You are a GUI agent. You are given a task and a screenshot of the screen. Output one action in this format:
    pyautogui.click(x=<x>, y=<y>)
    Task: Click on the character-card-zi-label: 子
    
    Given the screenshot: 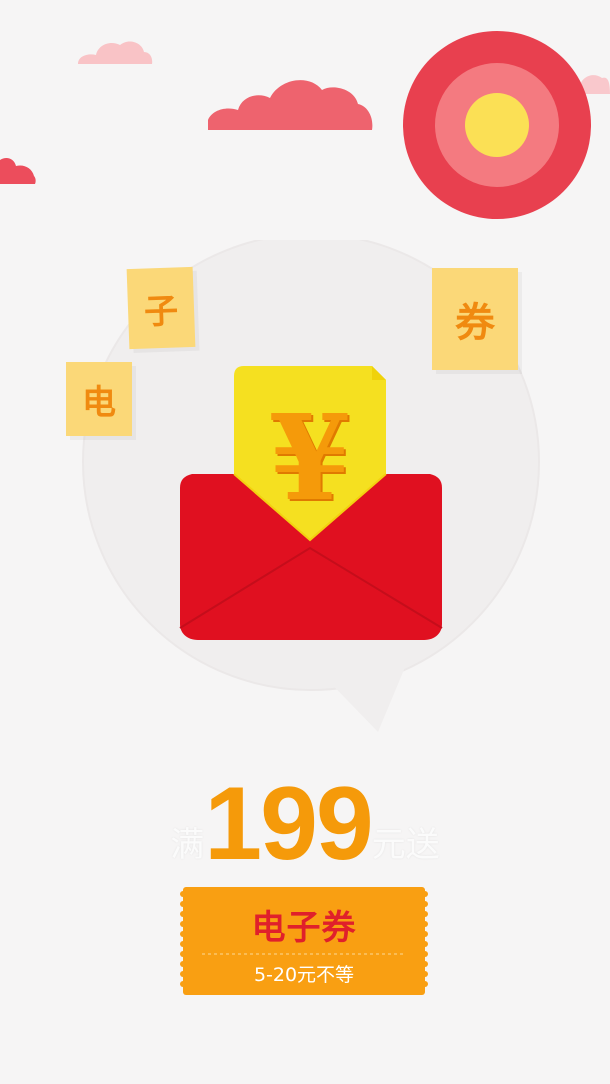 What is the action you would take?
    pyautogui.click(x=161, y=311)
    